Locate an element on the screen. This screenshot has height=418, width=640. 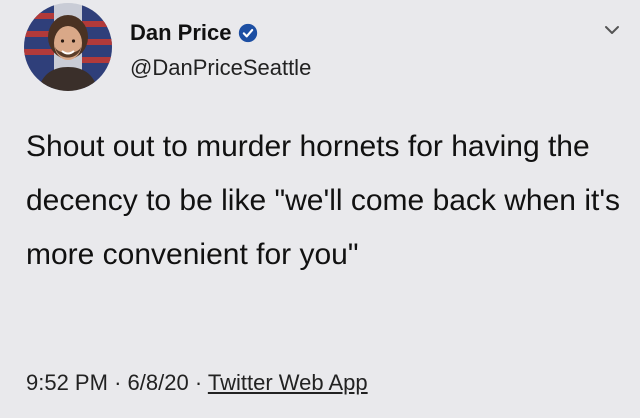
verified-badge-icon is located at coordinates (248, 33).